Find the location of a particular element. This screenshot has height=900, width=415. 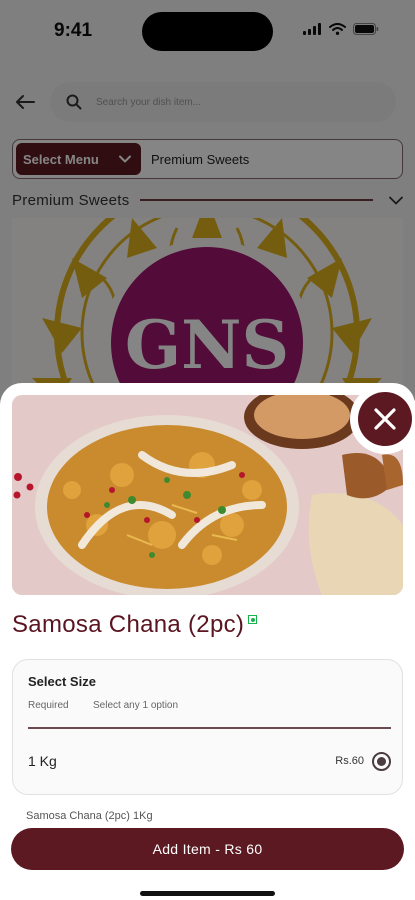

size-divider is located at coordinates (209, 728).